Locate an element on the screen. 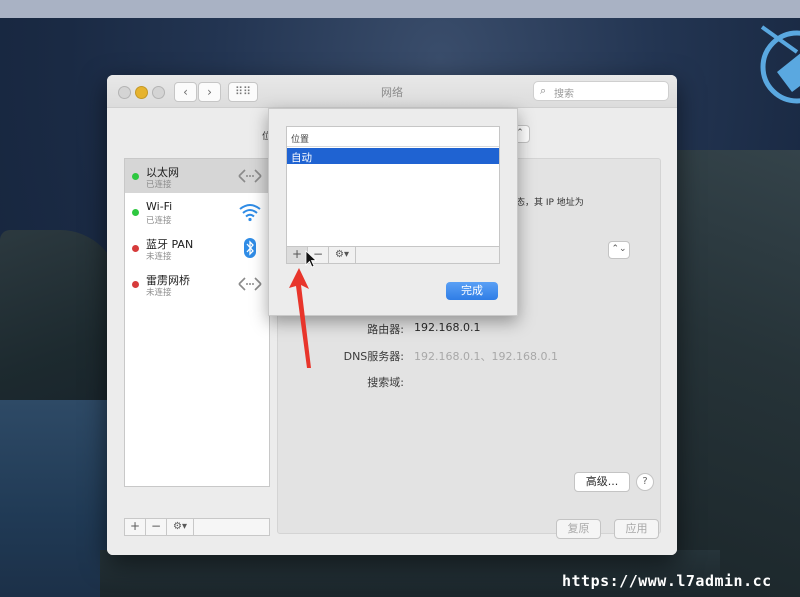 The height and width of the screenshot is (597, 800). bluetooth-icon is located at coordinates (250, 248).